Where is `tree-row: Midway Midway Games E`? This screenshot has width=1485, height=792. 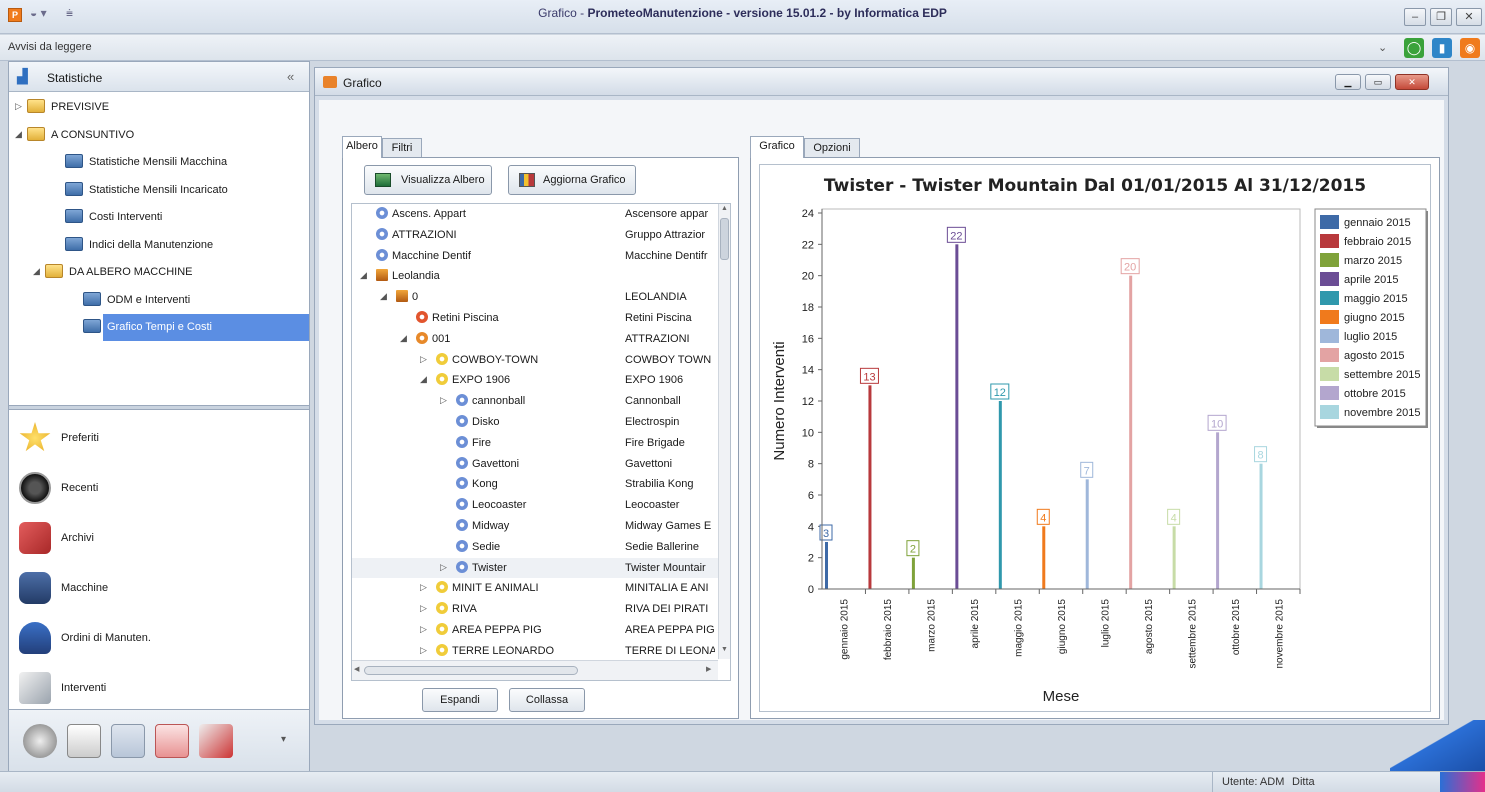
tree-row: Midway Midway Games E is located at coordinates (541, 526).